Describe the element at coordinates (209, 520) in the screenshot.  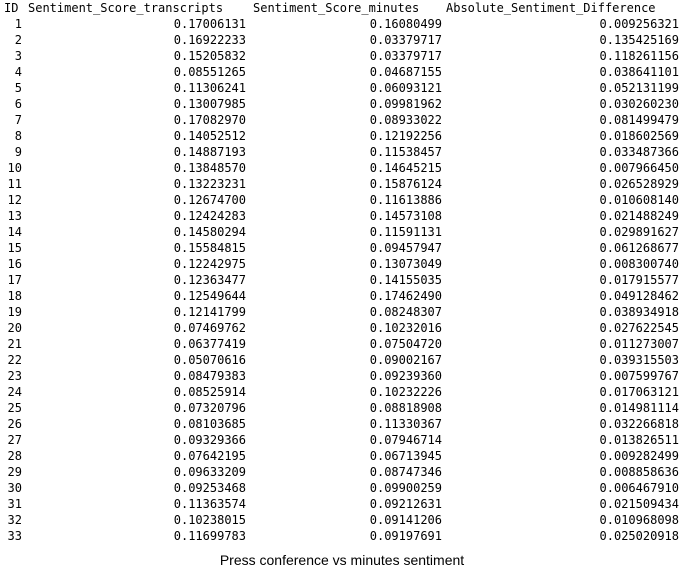
I see `cell-transcripts-score: 0.10238015` at that location.